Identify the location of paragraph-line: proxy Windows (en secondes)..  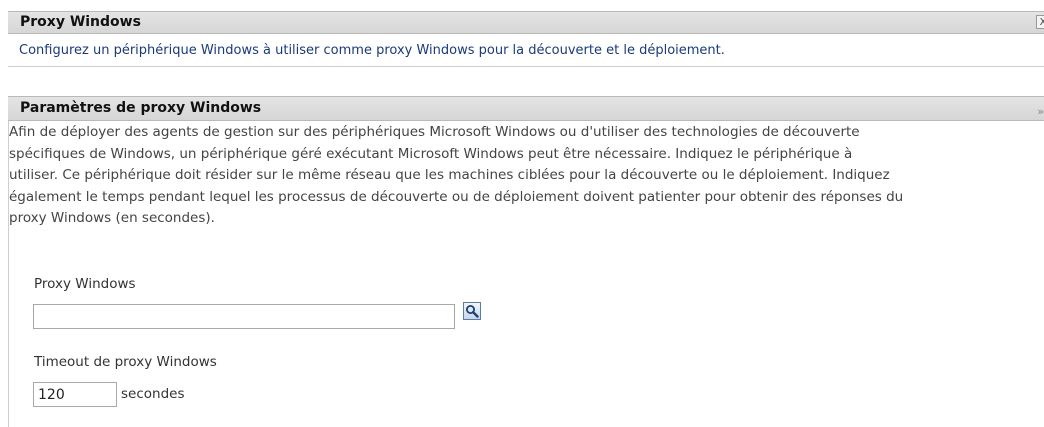
(112, 218).